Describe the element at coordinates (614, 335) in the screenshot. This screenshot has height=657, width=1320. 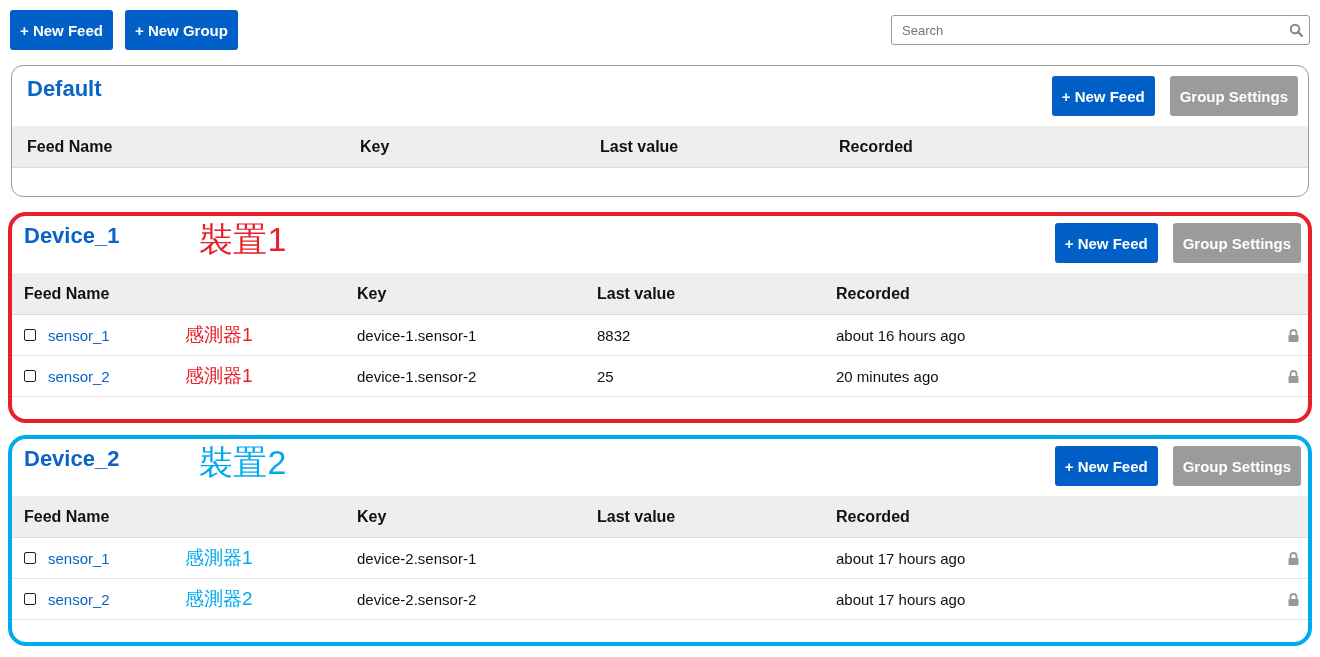
I see `table-cell-text: 8832` at that location.